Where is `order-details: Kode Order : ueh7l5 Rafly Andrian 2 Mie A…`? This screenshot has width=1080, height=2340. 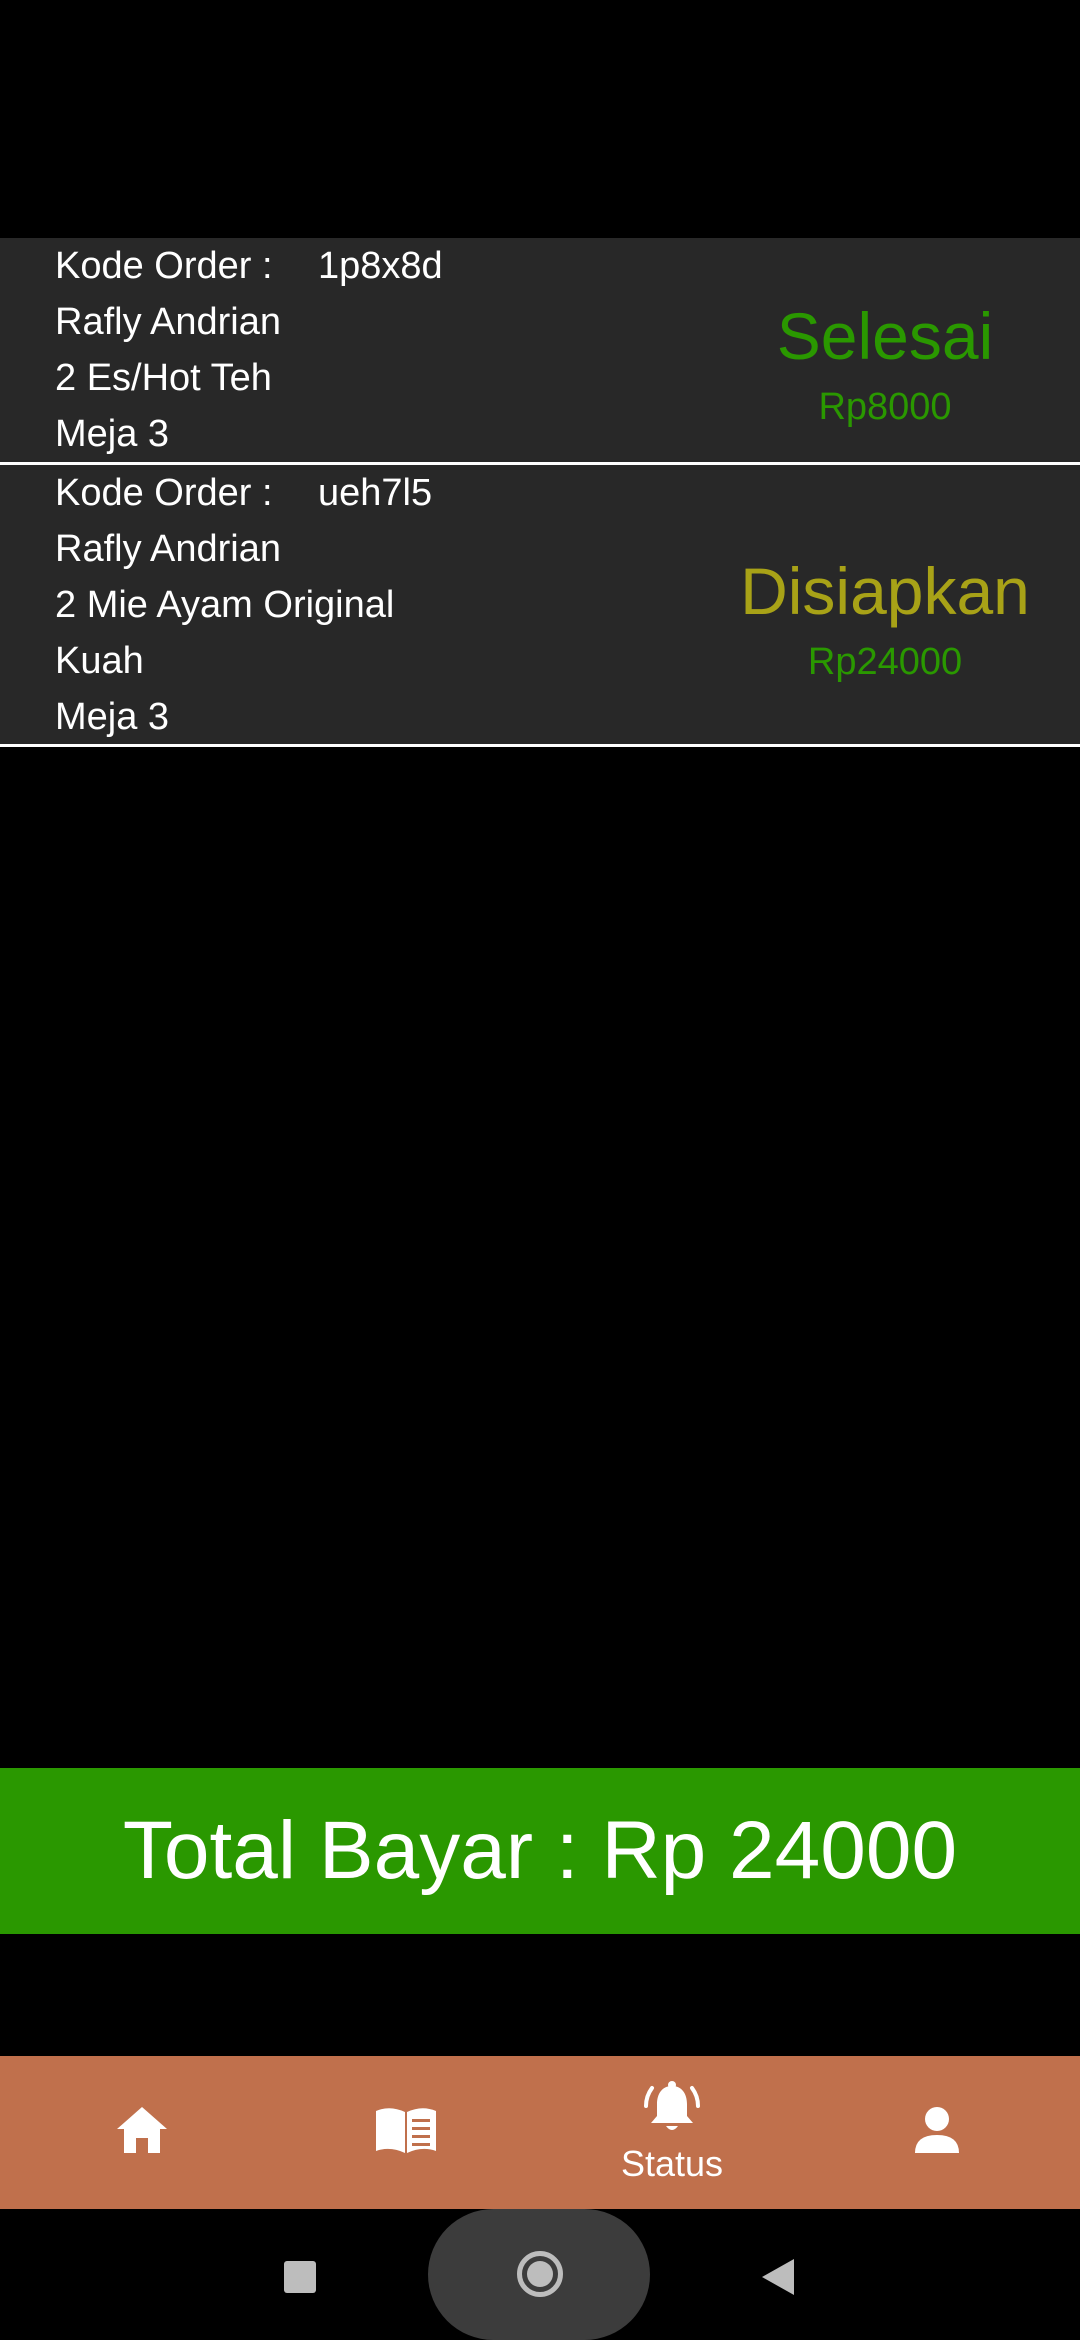 order-details: Kode Order : ueh7l5 Rafly Andrian 2 Mie A… is located at coordinates (243, 605).